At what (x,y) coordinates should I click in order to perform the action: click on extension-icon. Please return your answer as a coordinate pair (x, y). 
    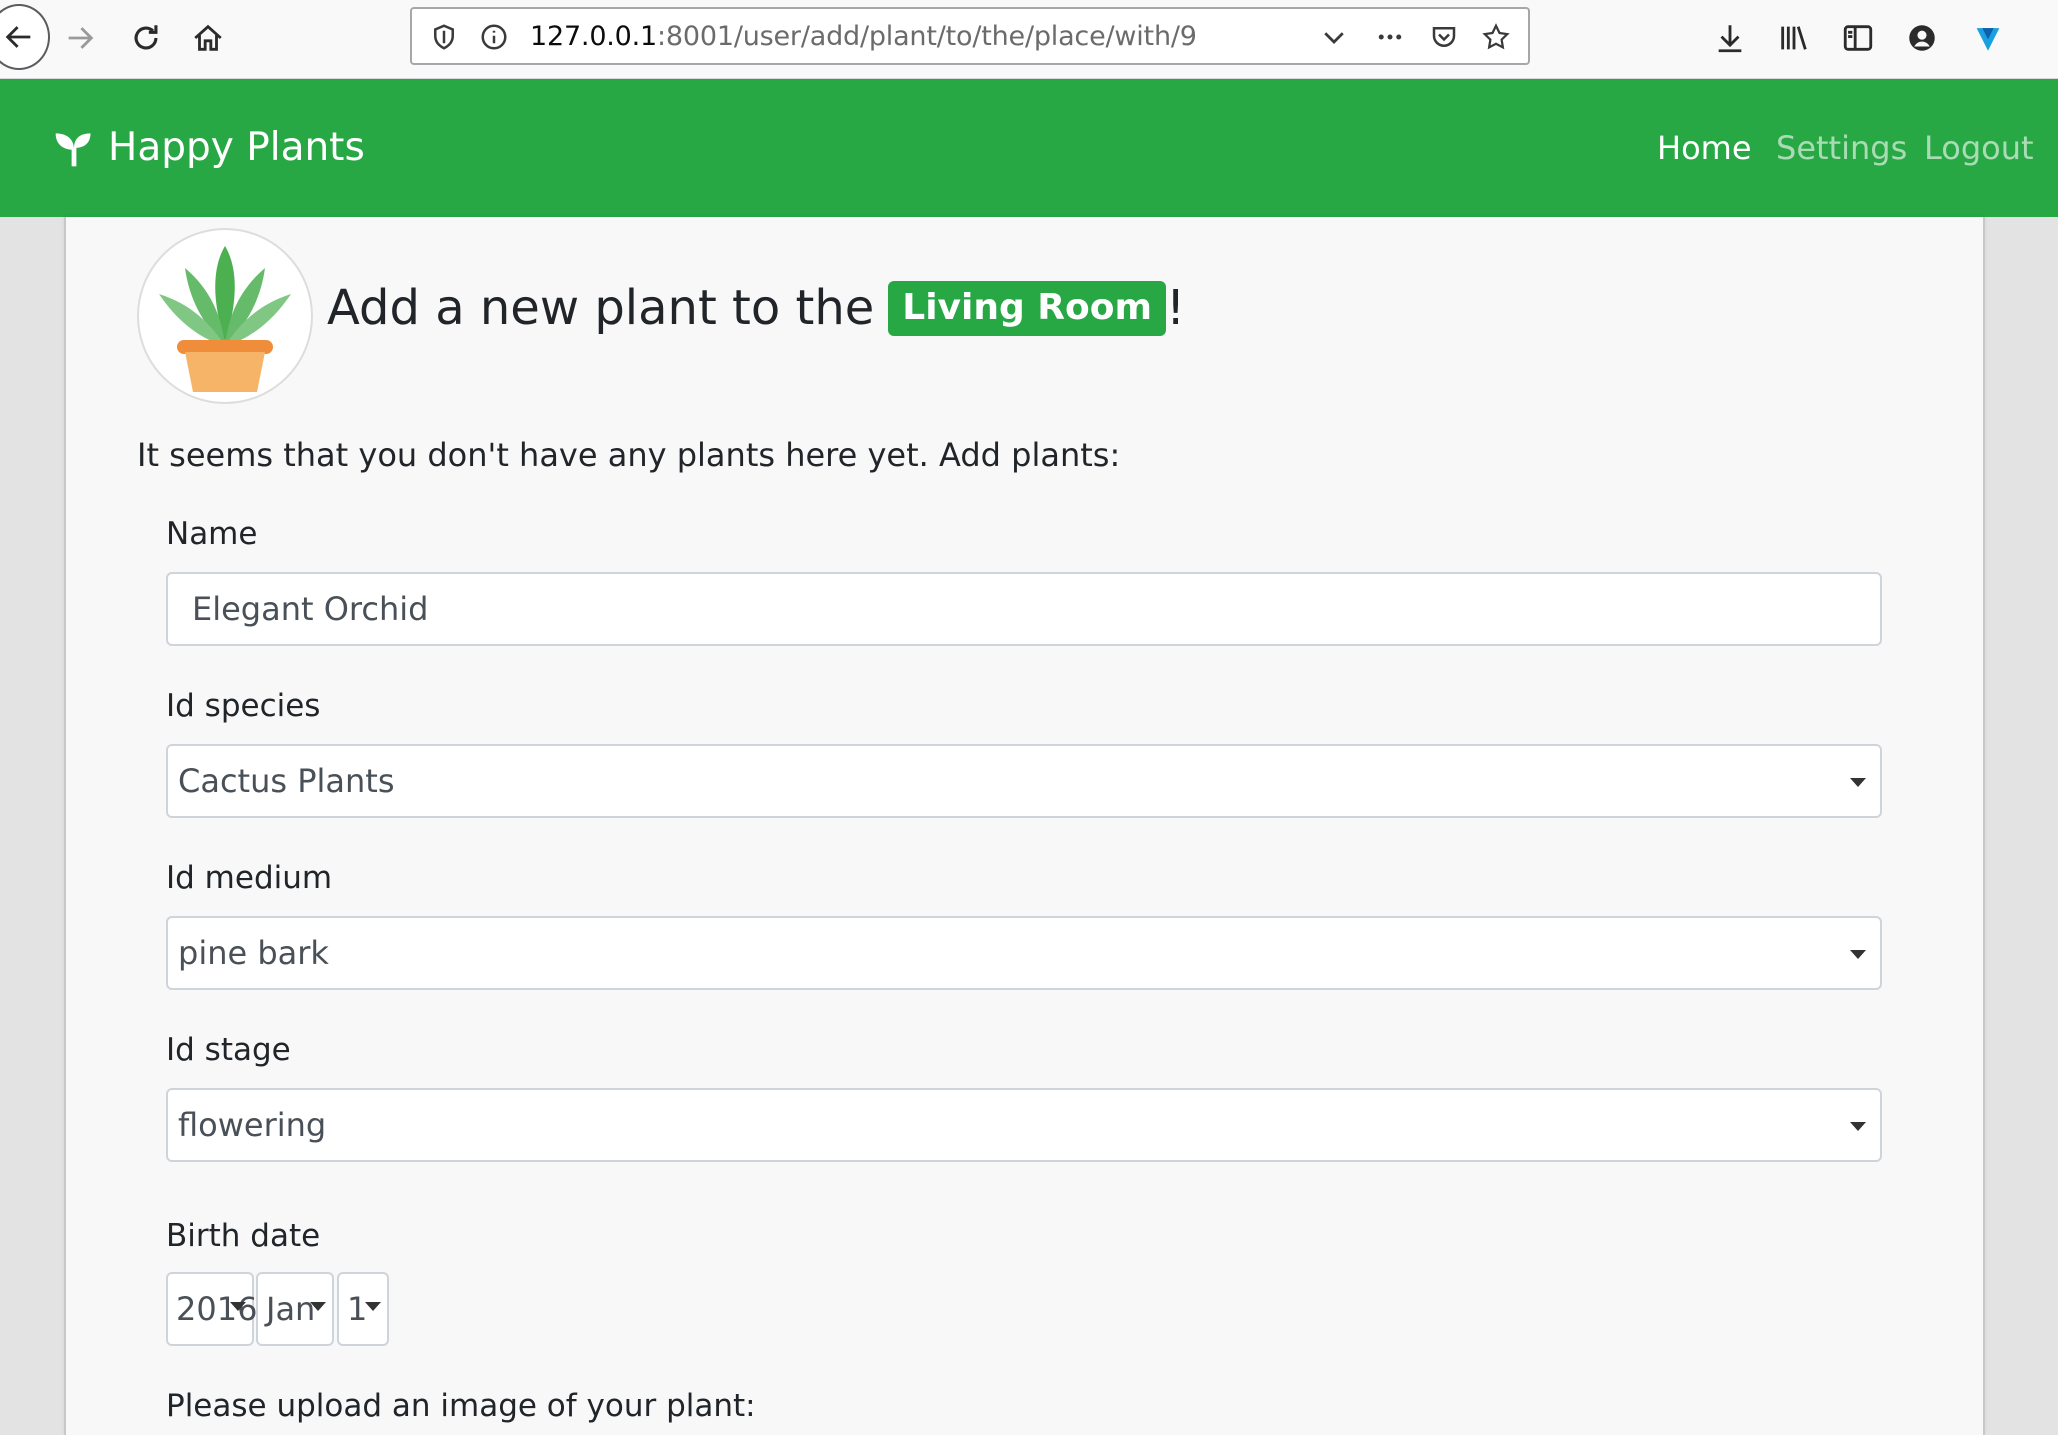
    Looking at the image, I should click on (1988, 39).